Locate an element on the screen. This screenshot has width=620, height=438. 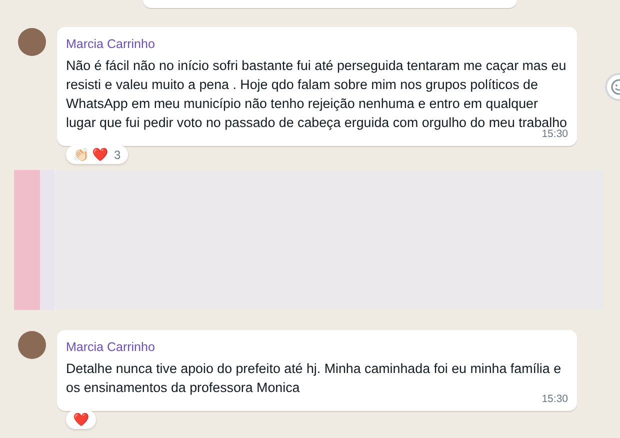
reactions-pill: 👏🏻 ❤ 3 is located at coordinates (97, 154).